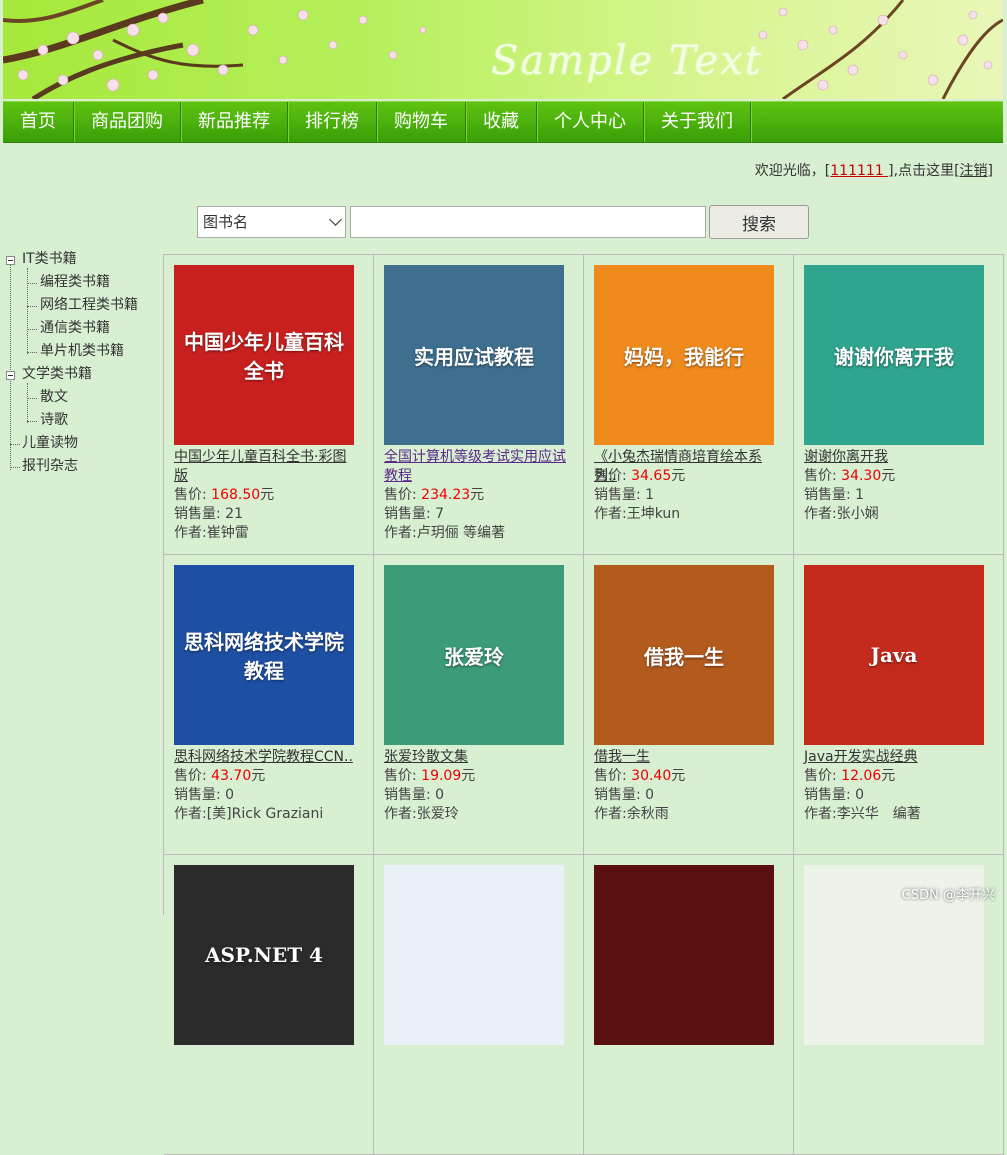 This screenshot has height=1155, width=1007. Describe the element at coordinates (476, 467) in the screenshot. I see `product-title-link: 全国计算机等级考试实用应试教程` at that location.